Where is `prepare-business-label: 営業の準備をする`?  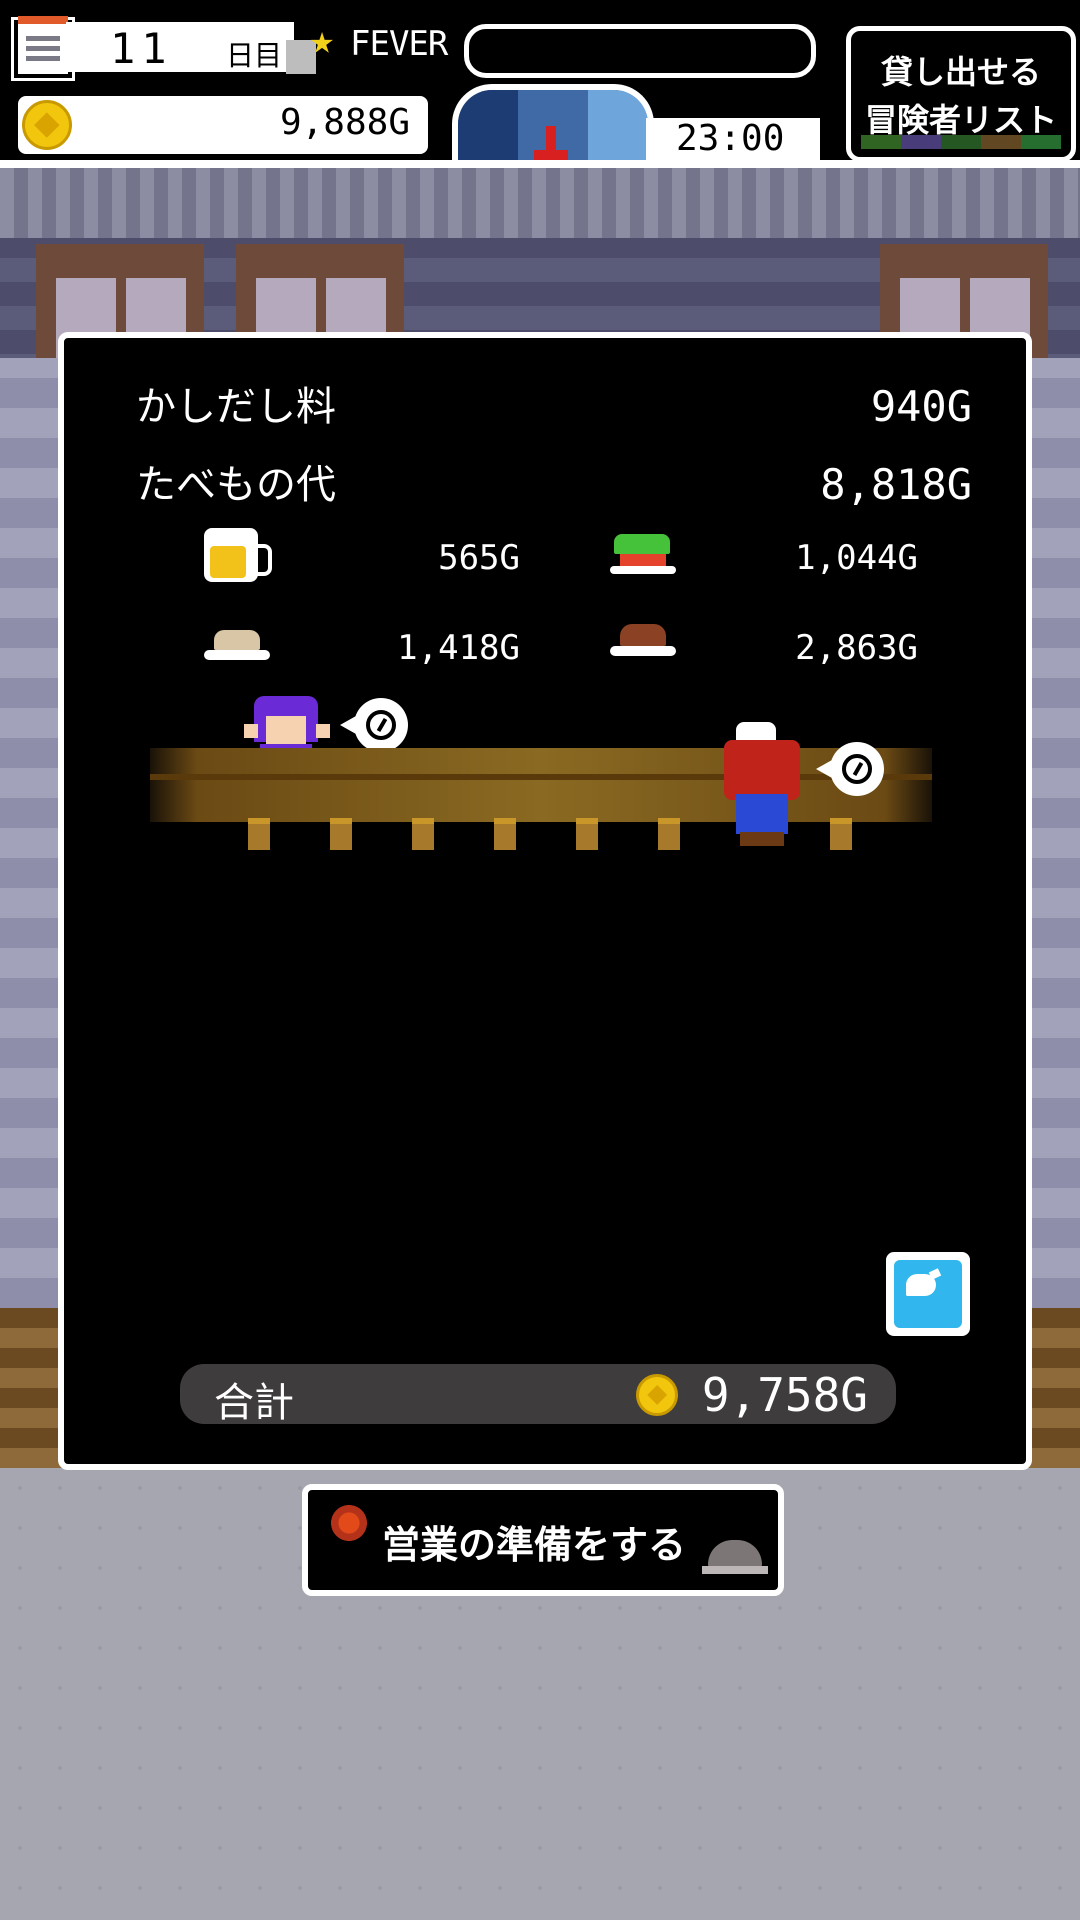
prepare-business-label: 営業の準備をする is located at coordinates (534, 1545).